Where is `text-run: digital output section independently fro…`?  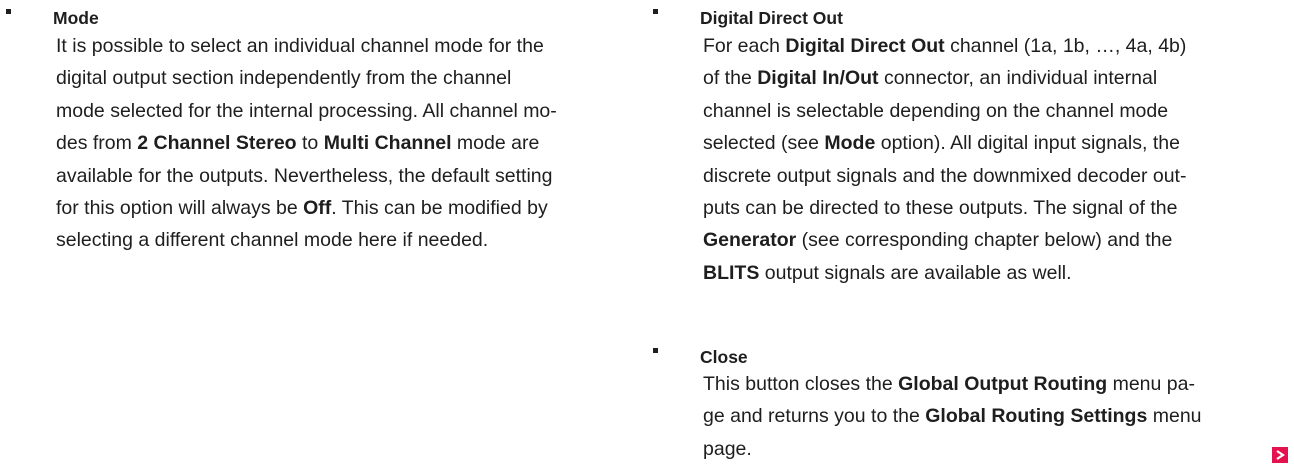
text-run: digital output section independently fro… is located at coordinates (284, 78).